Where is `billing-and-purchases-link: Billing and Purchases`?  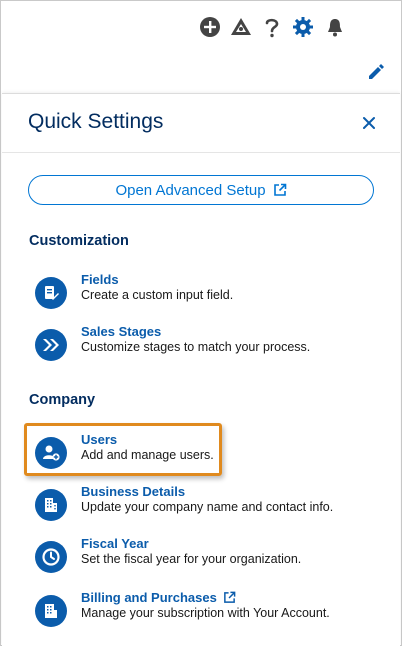
billing-and-purchases-link: Billing and Purchases is located at coordinates (158, 597).